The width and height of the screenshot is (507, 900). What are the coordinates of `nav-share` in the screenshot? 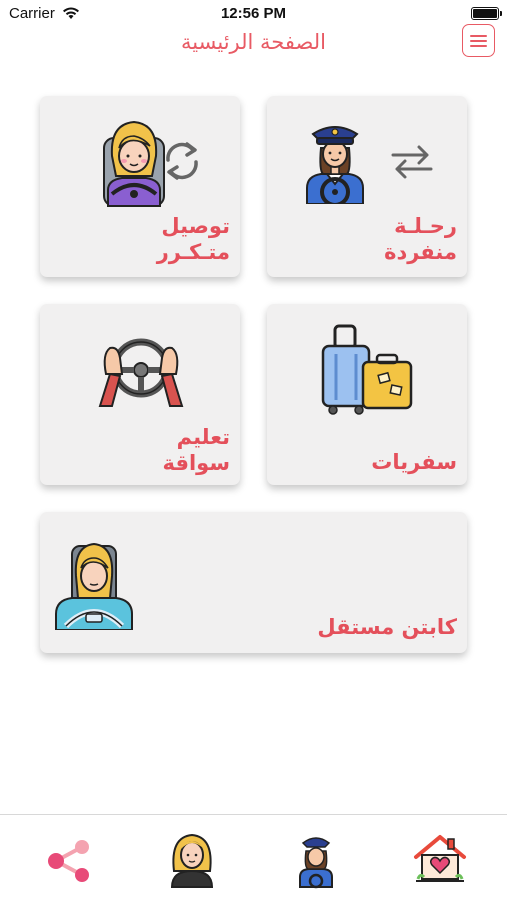 It's located at (70, 859).